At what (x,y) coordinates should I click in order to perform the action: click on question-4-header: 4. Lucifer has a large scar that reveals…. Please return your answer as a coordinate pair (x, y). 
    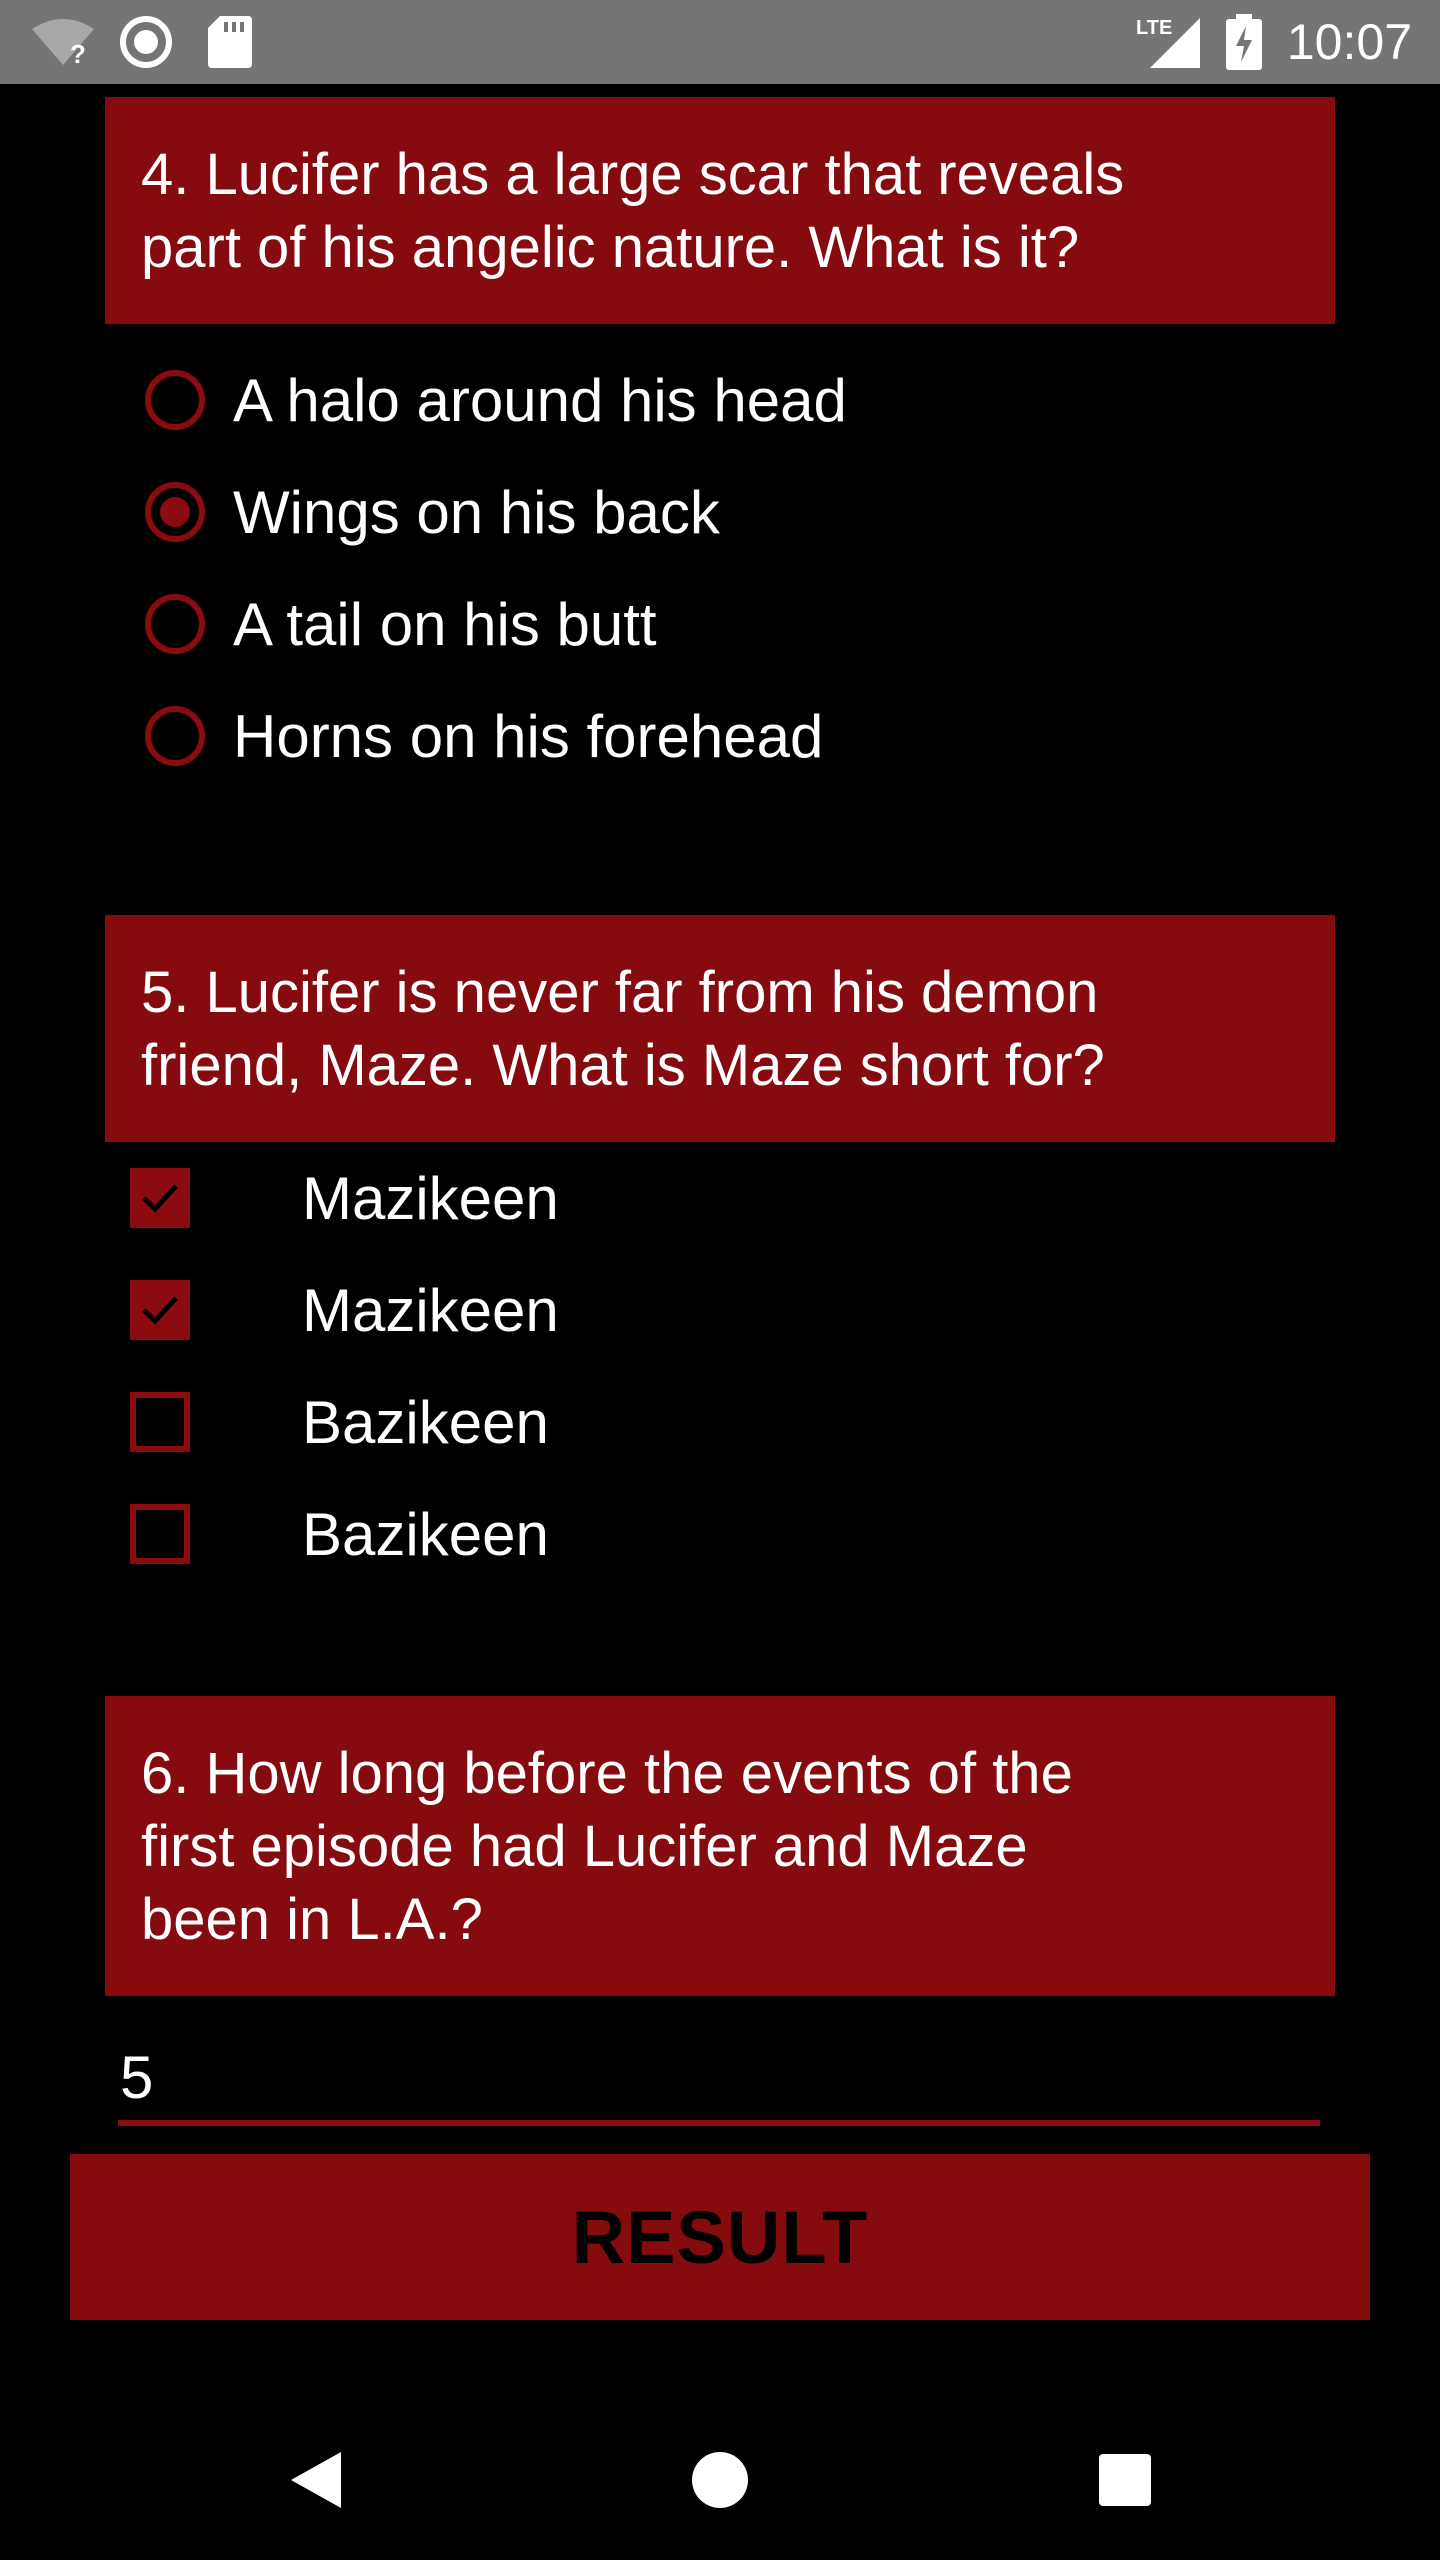
    Looking at the image, I should click on (720, 210).